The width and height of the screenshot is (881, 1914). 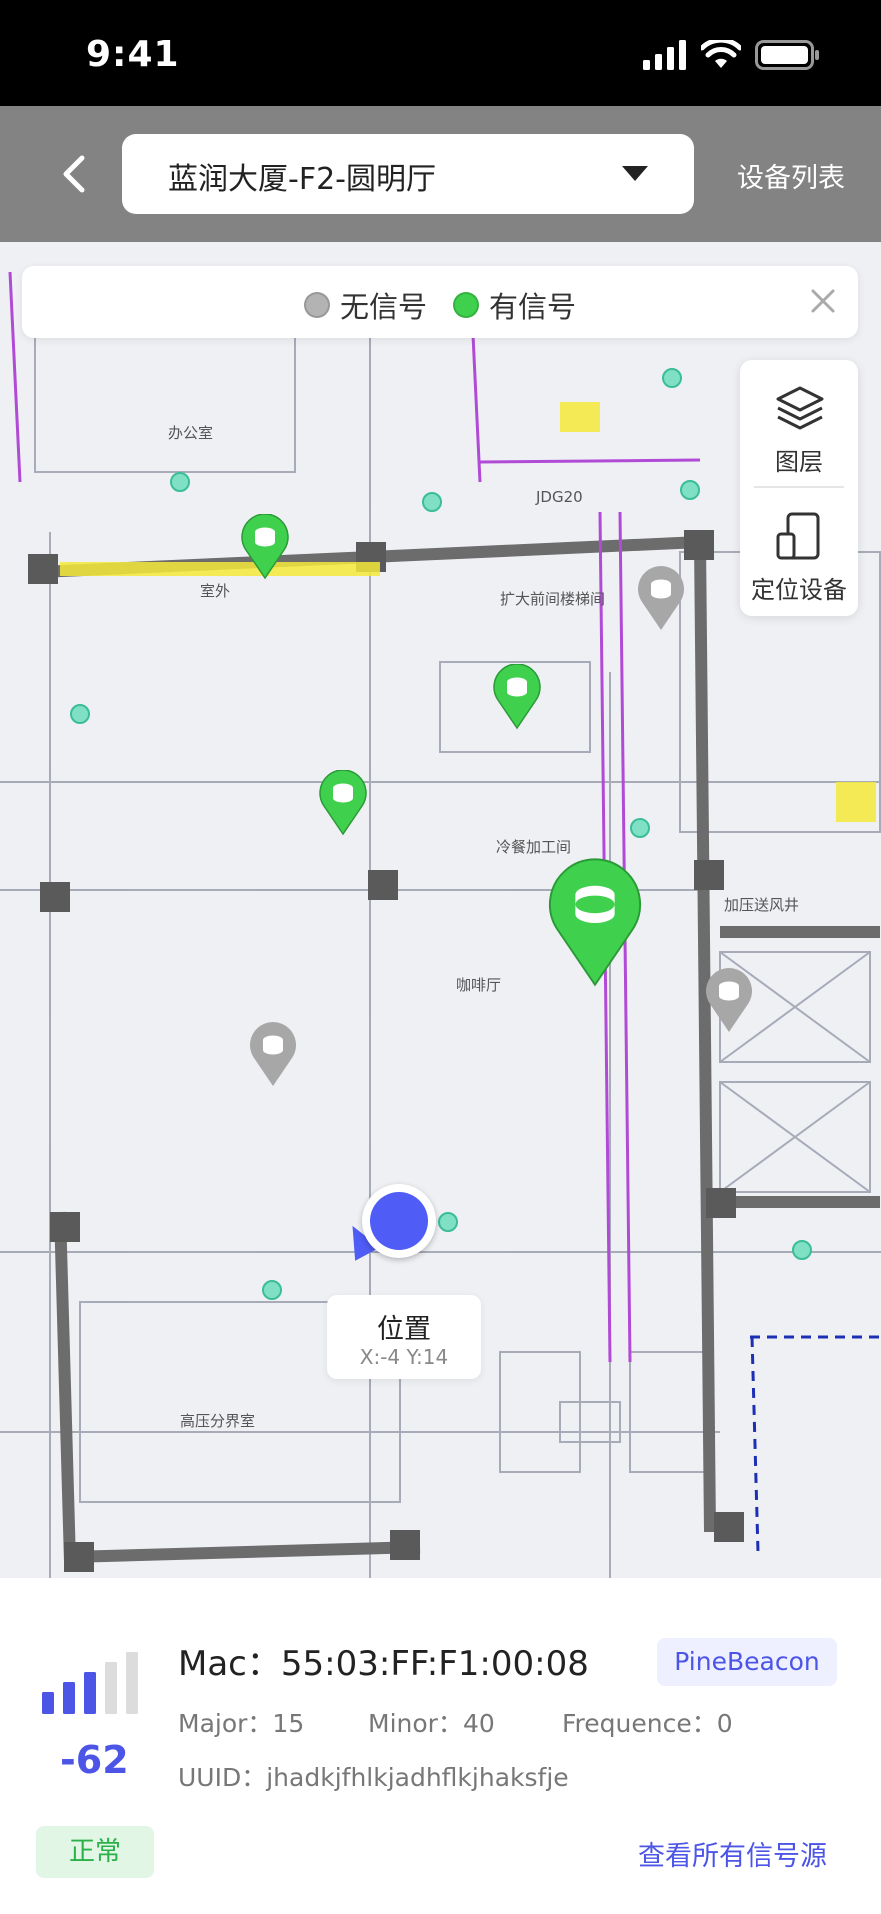 What do you see at coordinates (94, 1760) in the screenshot?
I see `rssi-value: -62` at bounding box center [94, 1760].